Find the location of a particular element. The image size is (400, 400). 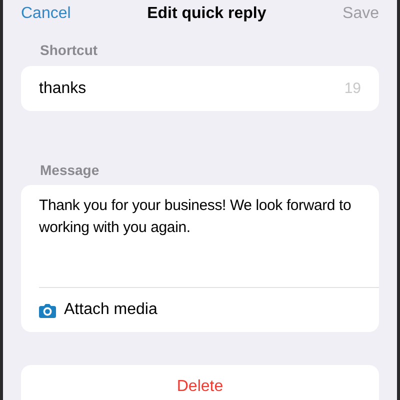

attach-media-button: Attach media is located at coordinates (92, 310).